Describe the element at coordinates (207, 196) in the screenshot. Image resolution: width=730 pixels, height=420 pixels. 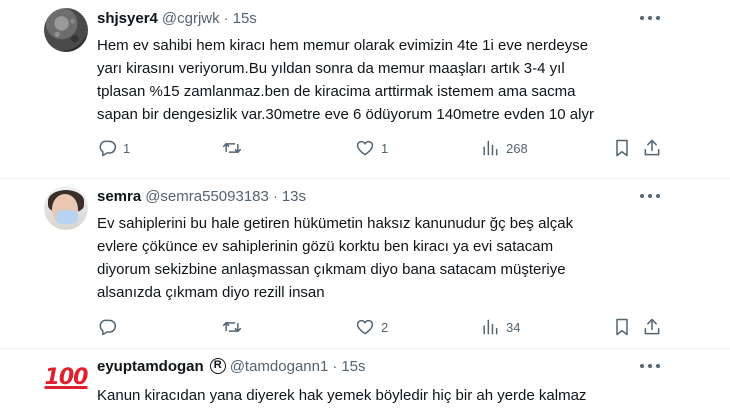
I see `user-handle: @semra55093183` at that location.